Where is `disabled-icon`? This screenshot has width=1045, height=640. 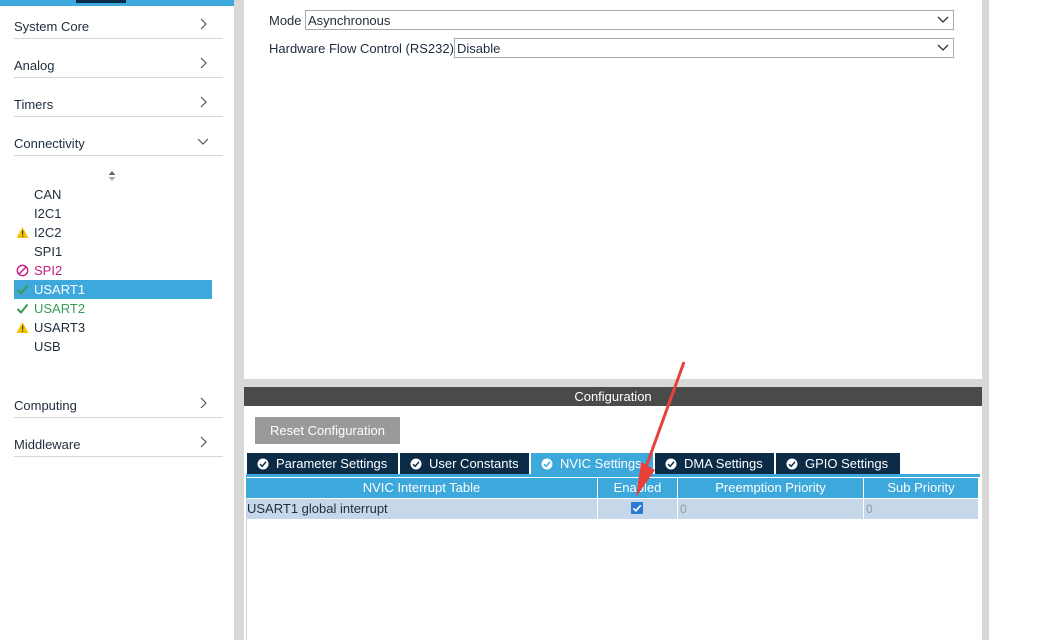
disabled-icon is located at coordinates (22, 270).